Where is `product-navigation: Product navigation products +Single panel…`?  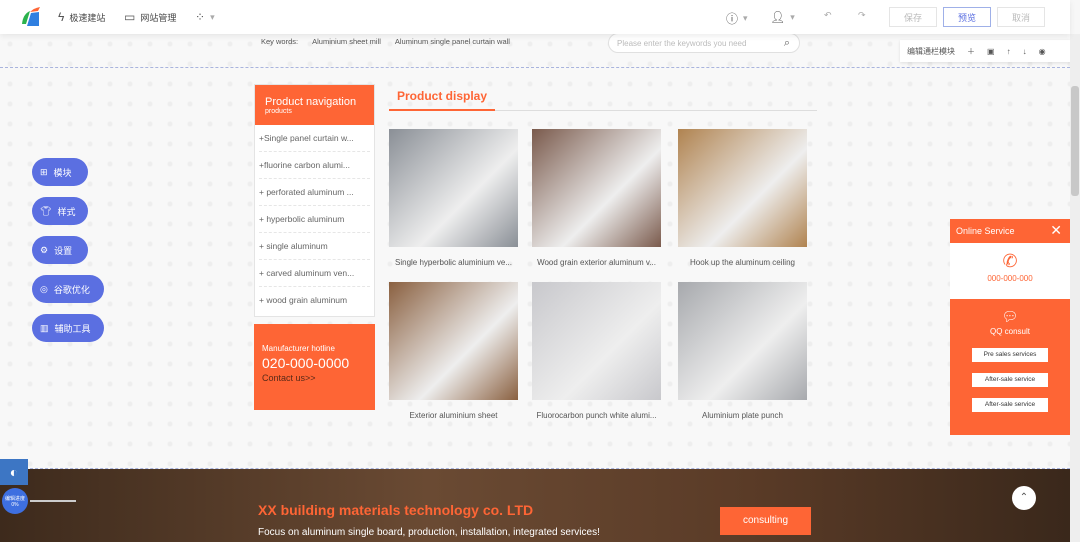 product-navigation: Product navigation products +Single panel… is located at coordinates (314, 200).